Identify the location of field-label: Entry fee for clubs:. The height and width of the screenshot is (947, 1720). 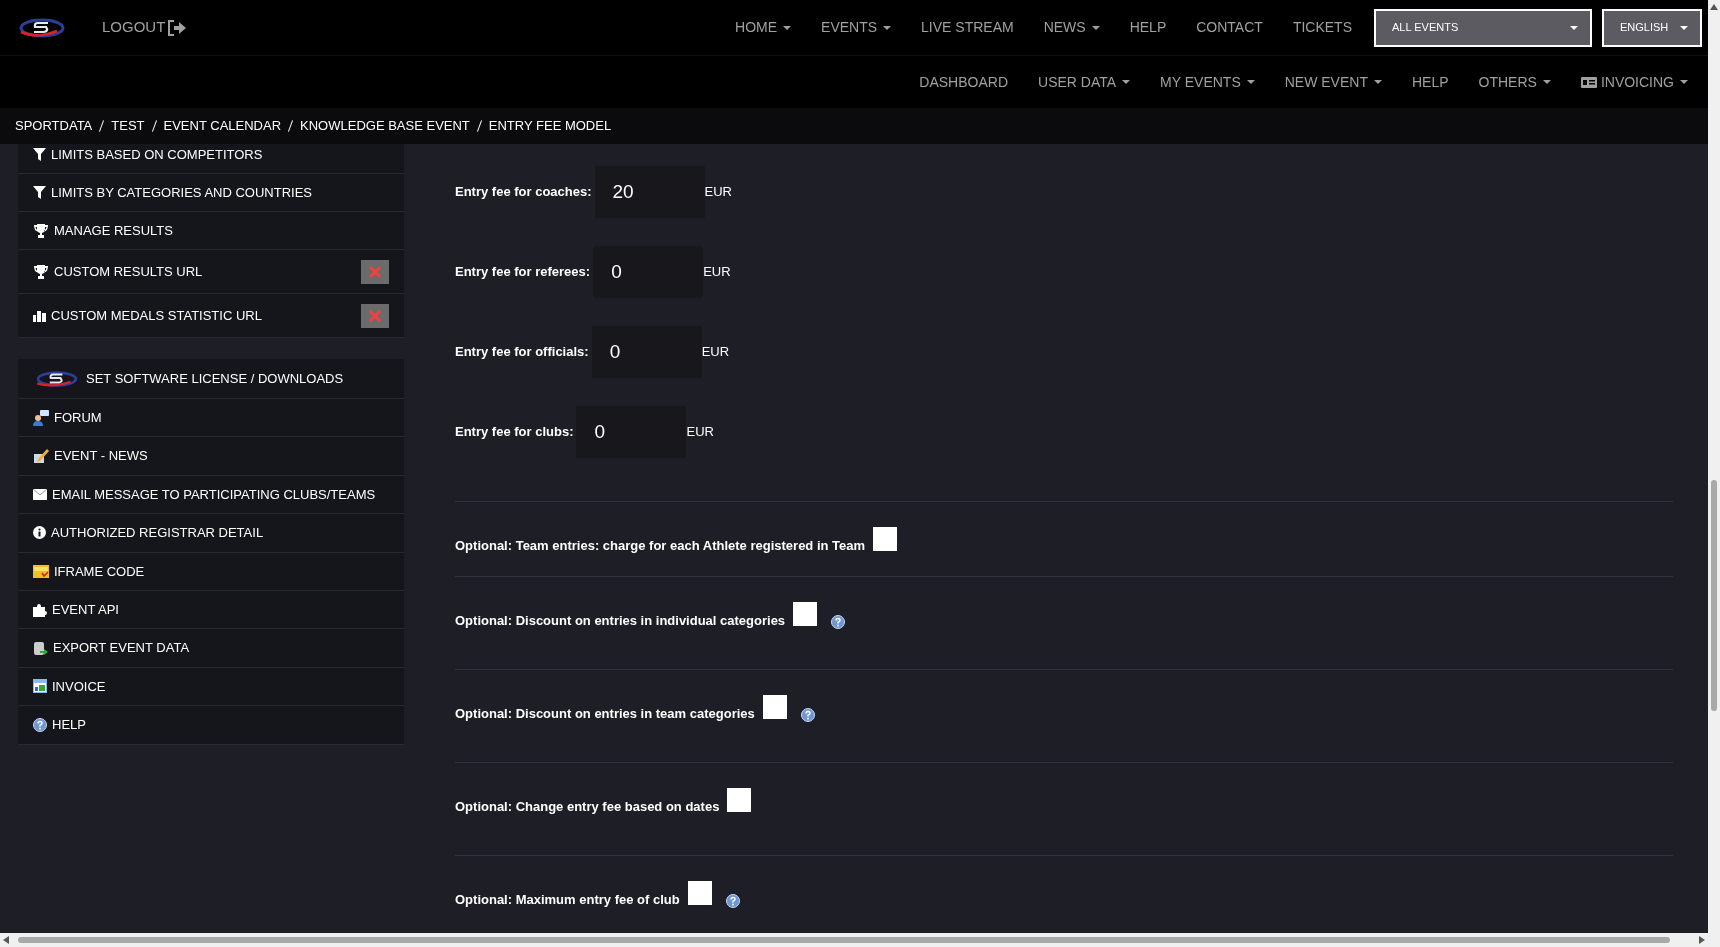
(514, 432).